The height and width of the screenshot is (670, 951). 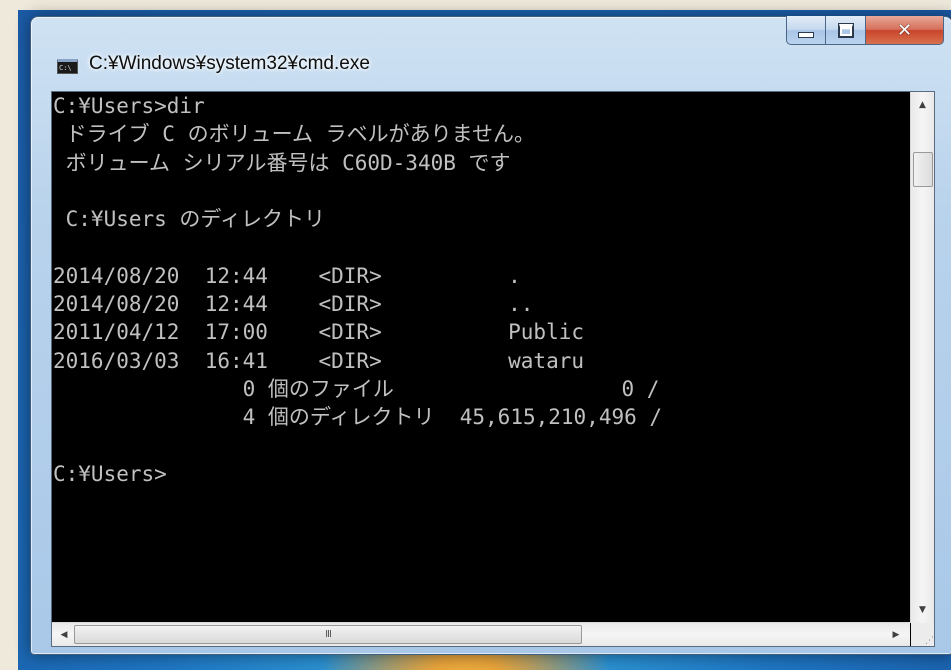 I want to click on horizontal-scrollbar: ◀ III ▶, so click(x=481, y=634).